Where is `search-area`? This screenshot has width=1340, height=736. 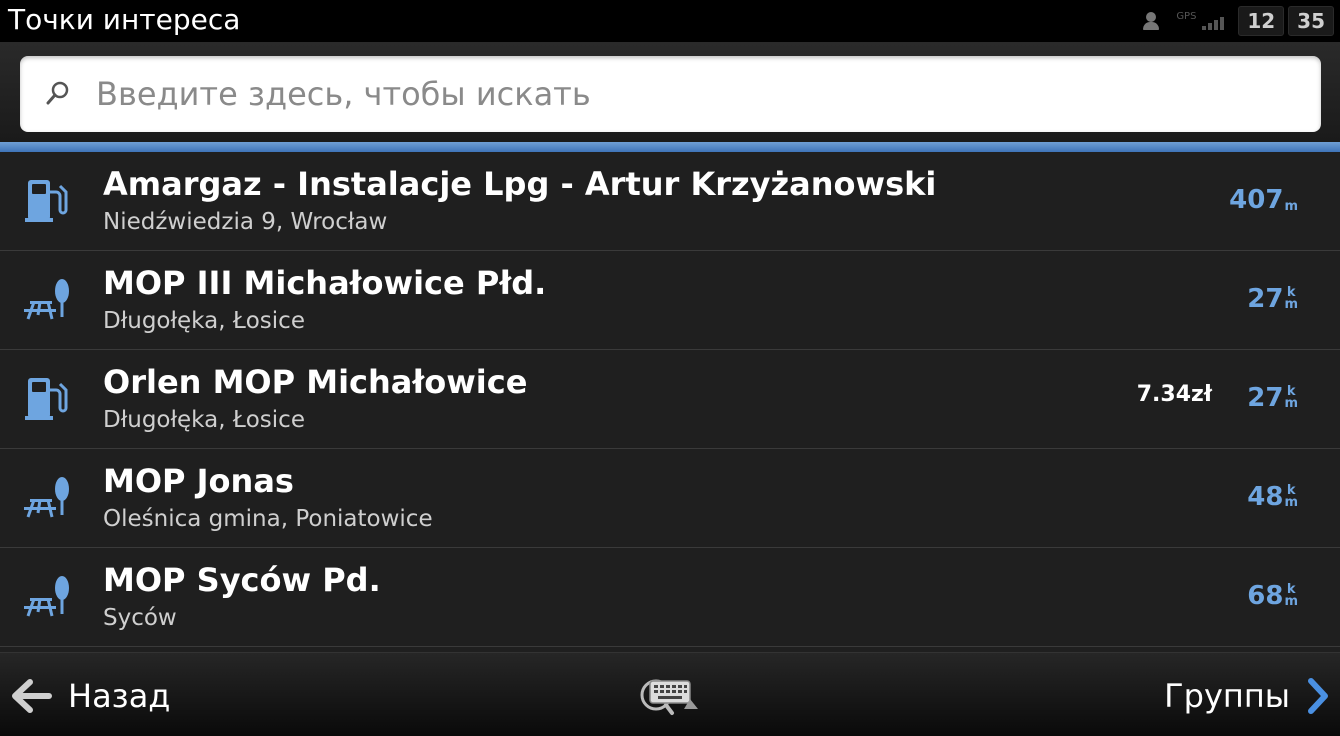
search-area is located at coordinates (670, 92).